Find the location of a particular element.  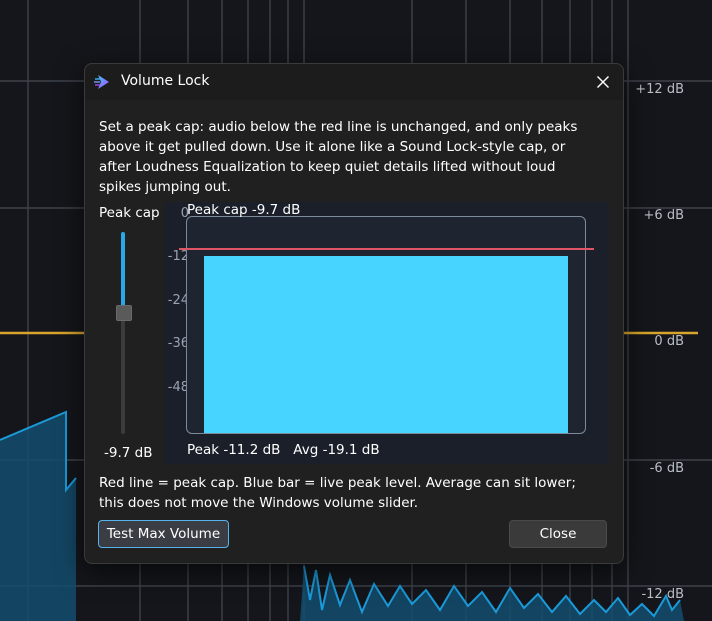

db-label-plus6: +6 dB is located at coordinates (663, 215).